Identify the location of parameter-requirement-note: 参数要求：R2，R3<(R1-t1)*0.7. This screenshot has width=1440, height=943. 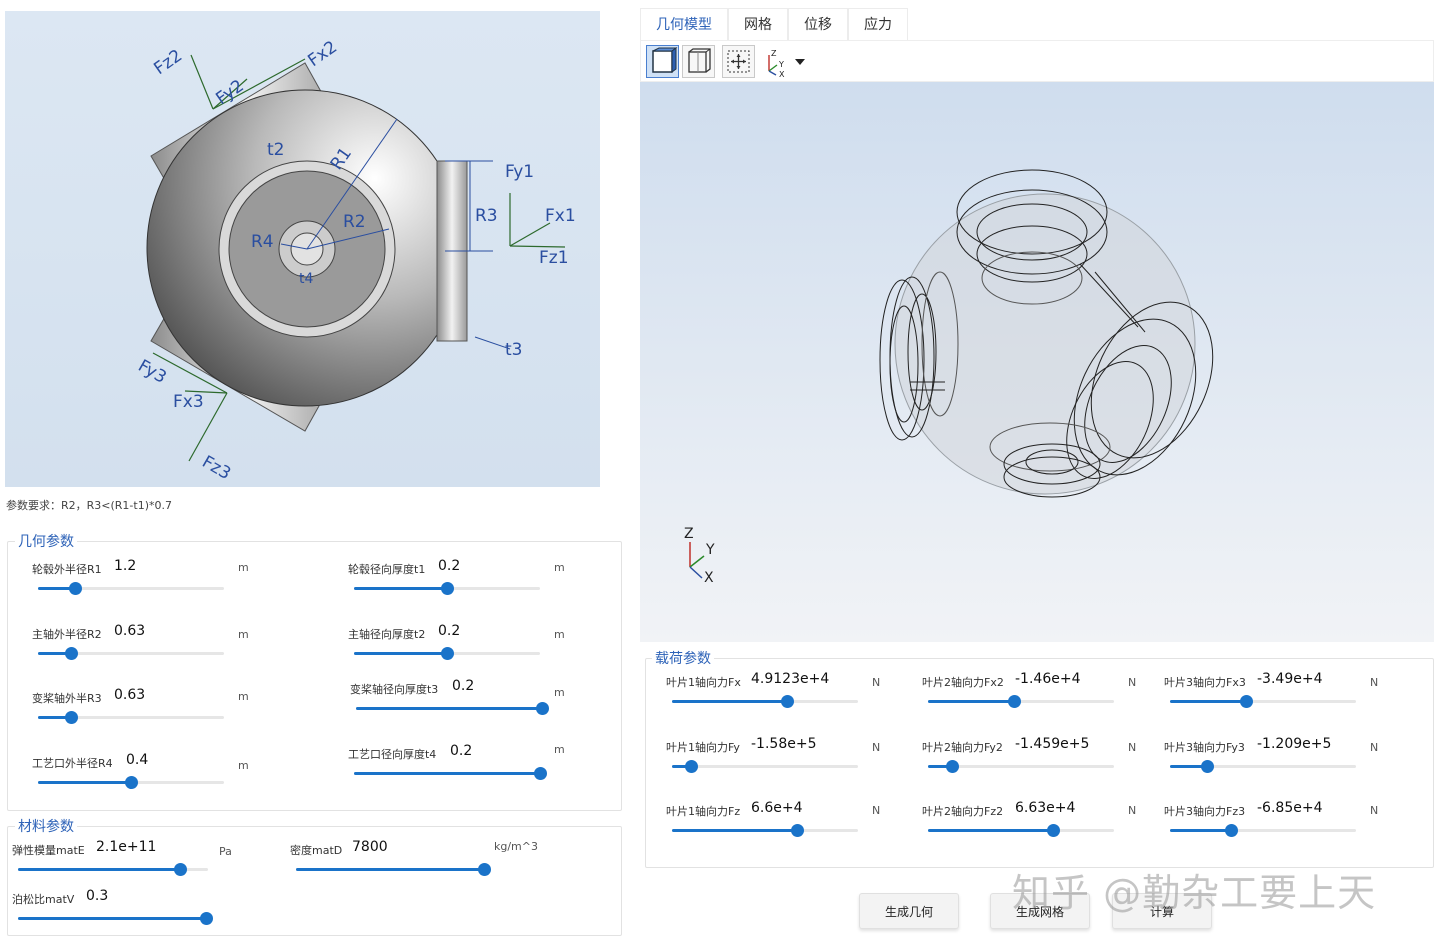
(89, 505).